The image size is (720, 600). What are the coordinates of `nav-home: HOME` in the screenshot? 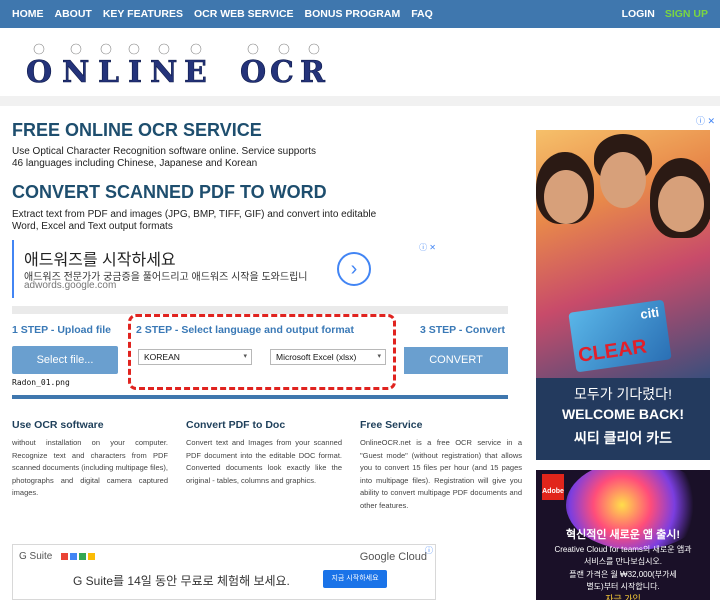 It's located at (28, 14).